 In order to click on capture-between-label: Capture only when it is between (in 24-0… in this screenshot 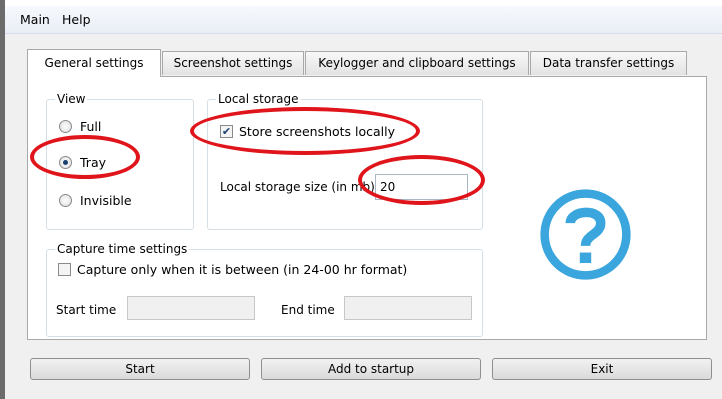, I will do `click(242, 269)`.